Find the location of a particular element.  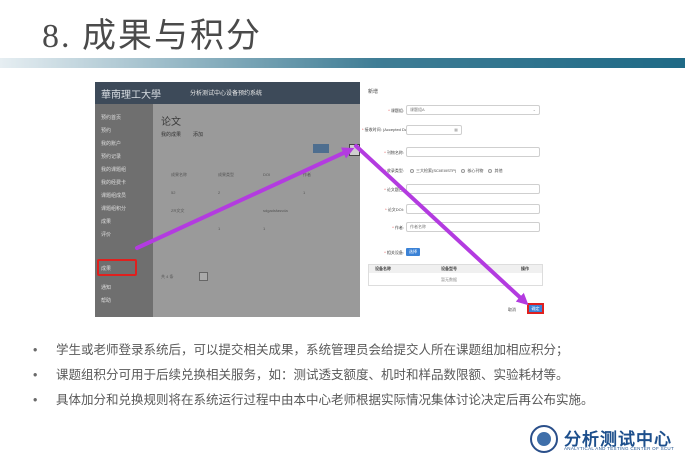

seal-icon is located at coordinates (544, 439).